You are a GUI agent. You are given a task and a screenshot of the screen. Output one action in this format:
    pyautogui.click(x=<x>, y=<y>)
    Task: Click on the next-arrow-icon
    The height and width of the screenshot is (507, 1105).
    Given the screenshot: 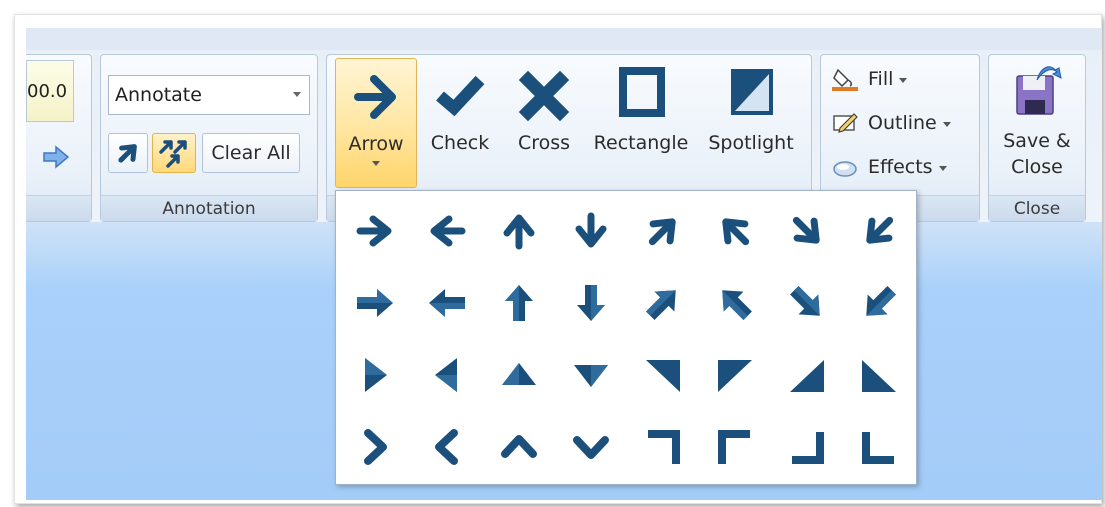 What is the action you would take?
    pyautogui.click(x=56, y=157)
    